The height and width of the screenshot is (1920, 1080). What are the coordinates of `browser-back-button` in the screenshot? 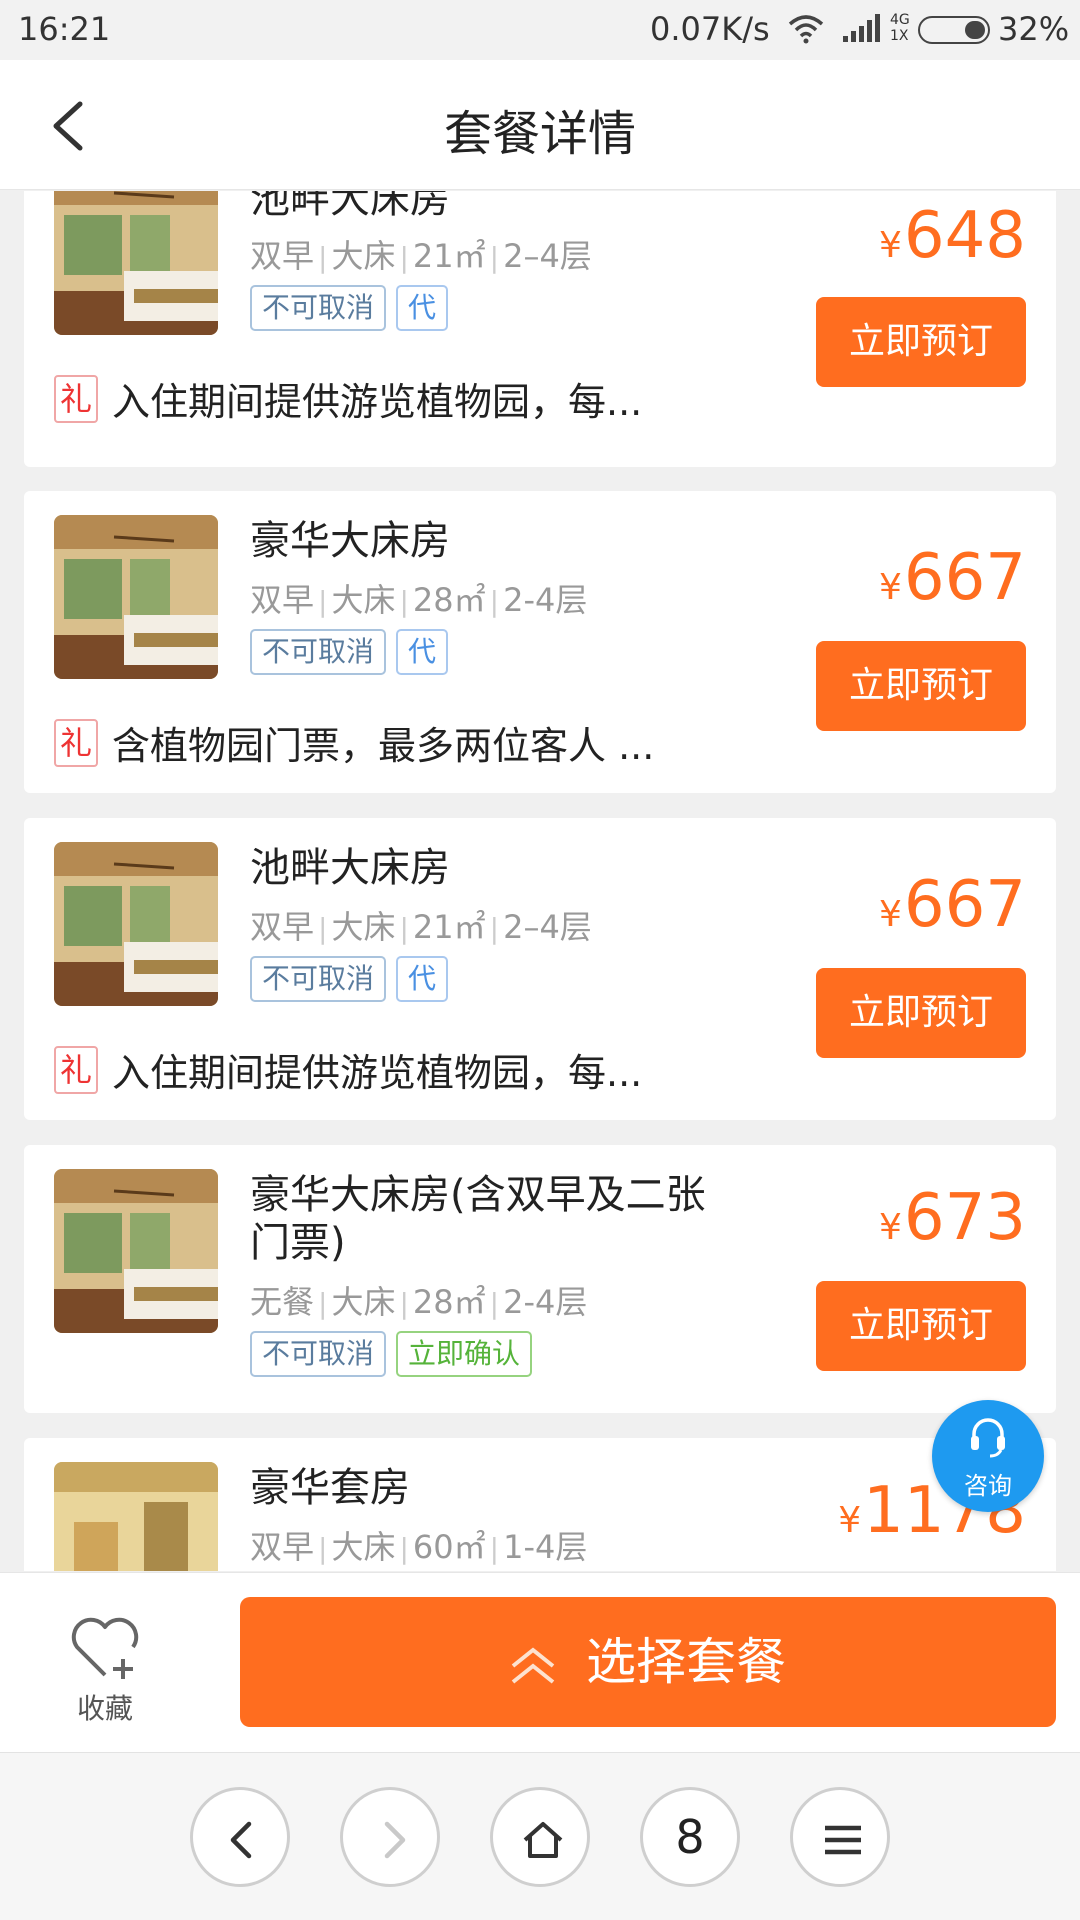 It's located at (240, 1837).